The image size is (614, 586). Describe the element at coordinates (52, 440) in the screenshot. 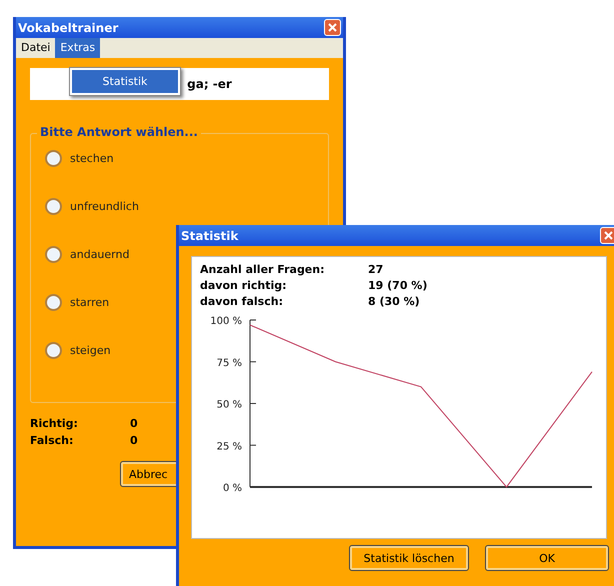

I see `score-label: Falsch:` at that location.